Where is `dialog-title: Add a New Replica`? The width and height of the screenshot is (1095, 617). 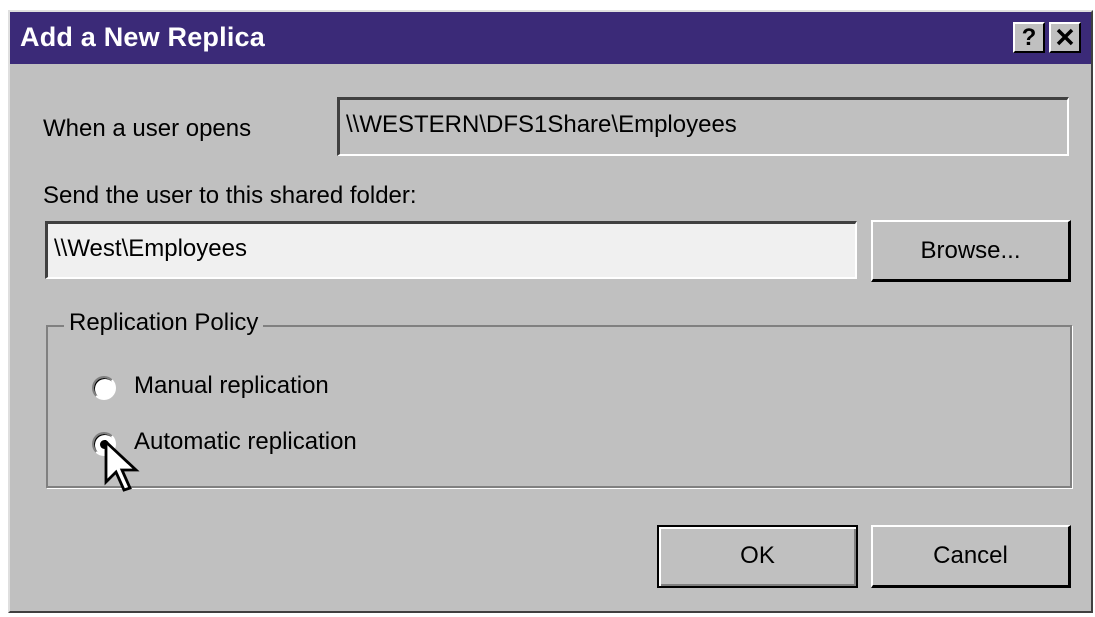
dialog-title: Add a New Replica is located at coordinates (142, 37).